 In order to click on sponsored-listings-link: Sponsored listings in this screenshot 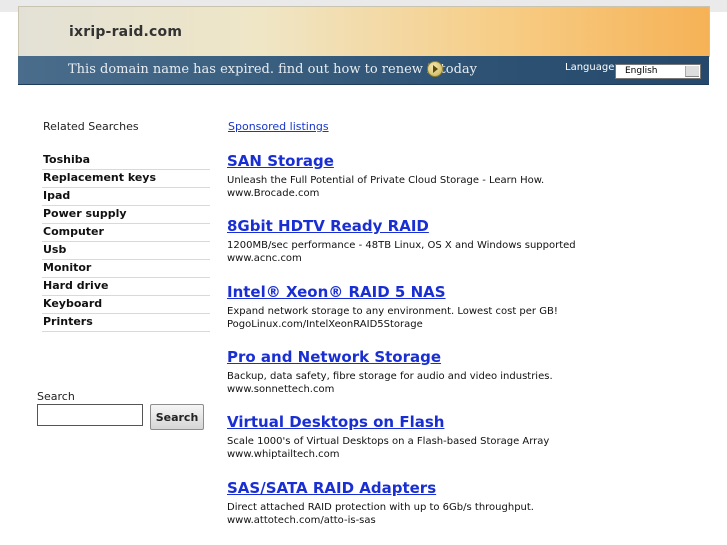, I will do `click(278, 126)`.